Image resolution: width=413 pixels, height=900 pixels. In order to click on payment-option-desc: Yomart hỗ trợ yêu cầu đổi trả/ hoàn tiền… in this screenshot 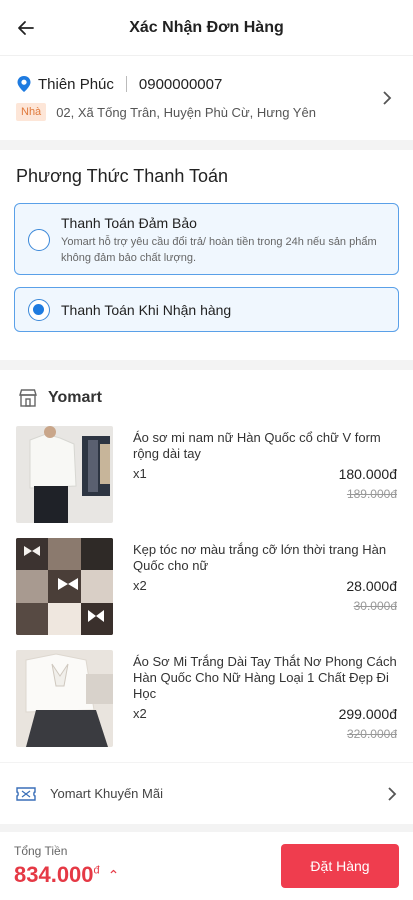, I will do `click(219, 250)`.